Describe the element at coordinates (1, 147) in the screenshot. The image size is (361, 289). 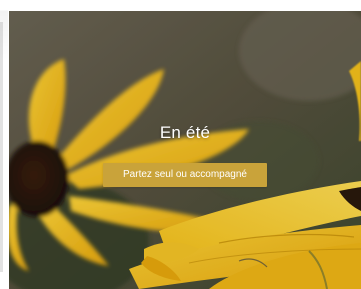
I see `edge-bar` at that location.